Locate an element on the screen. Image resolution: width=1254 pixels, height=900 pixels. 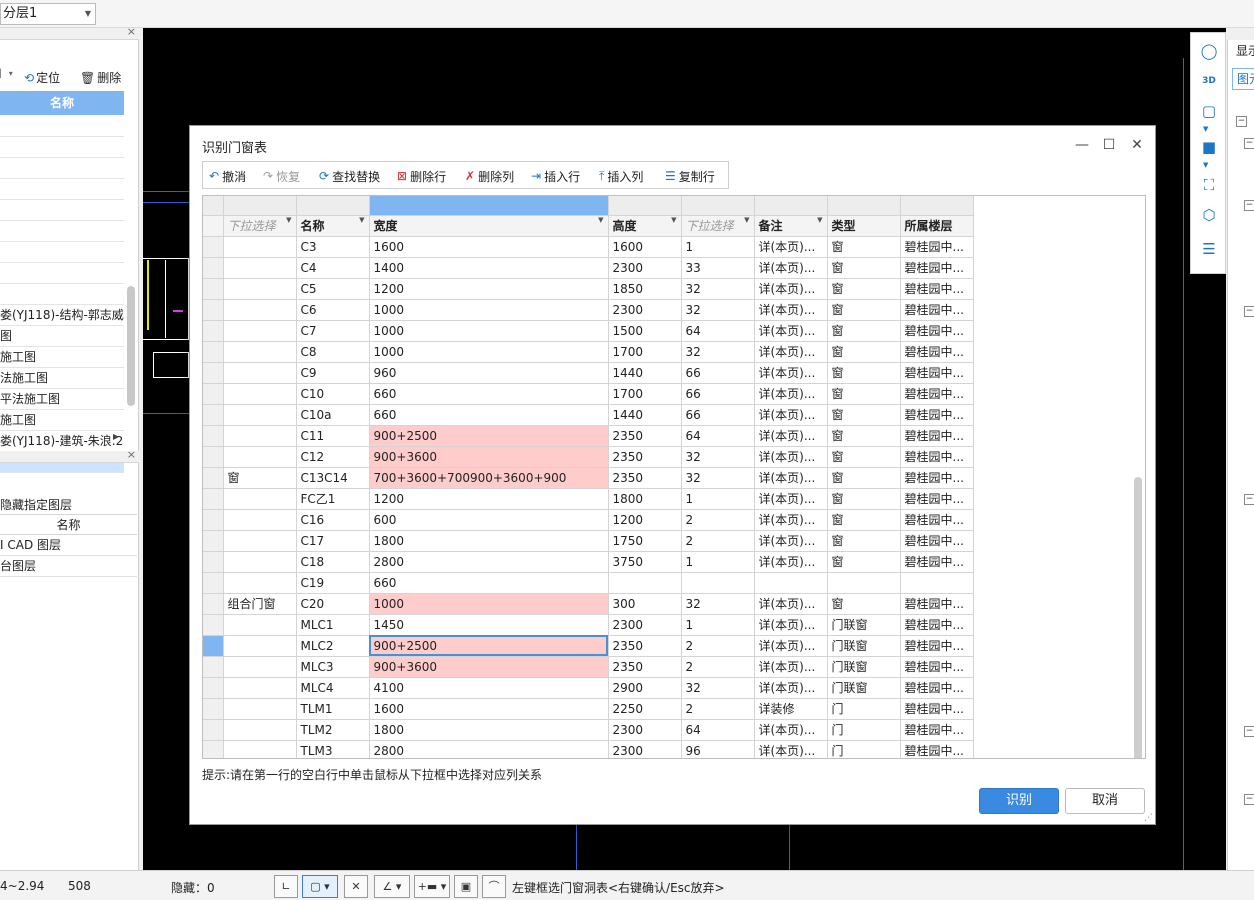
table-cell: 1440 is located at coordinates (645, 415).